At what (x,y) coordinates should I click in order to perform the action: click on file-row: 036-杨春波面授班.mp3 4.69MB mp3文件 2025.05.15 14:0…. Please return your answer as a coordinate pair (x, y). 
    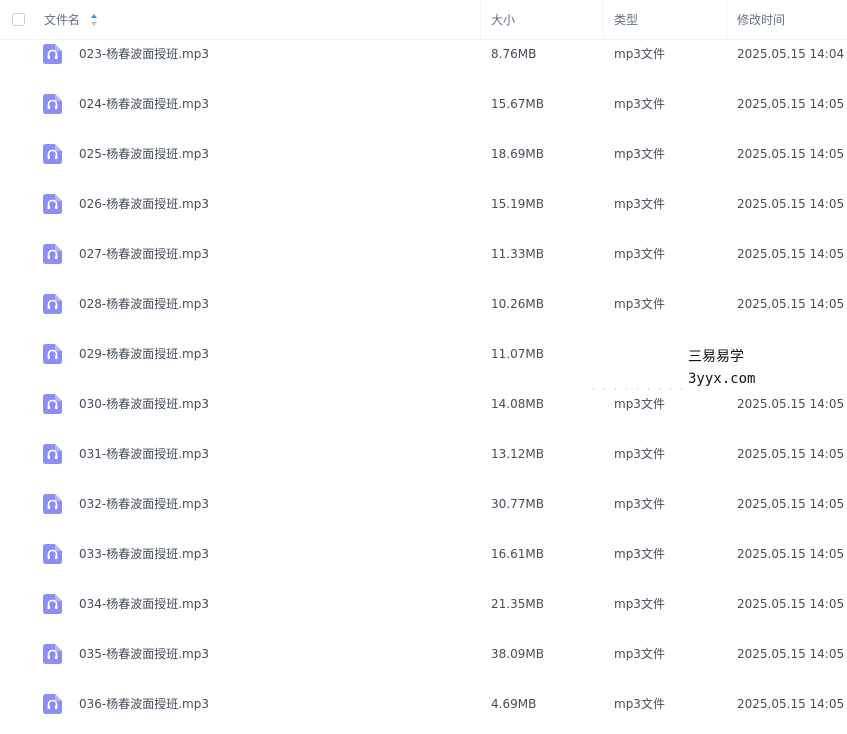
    Looking at the image, I should click on (423, 704).